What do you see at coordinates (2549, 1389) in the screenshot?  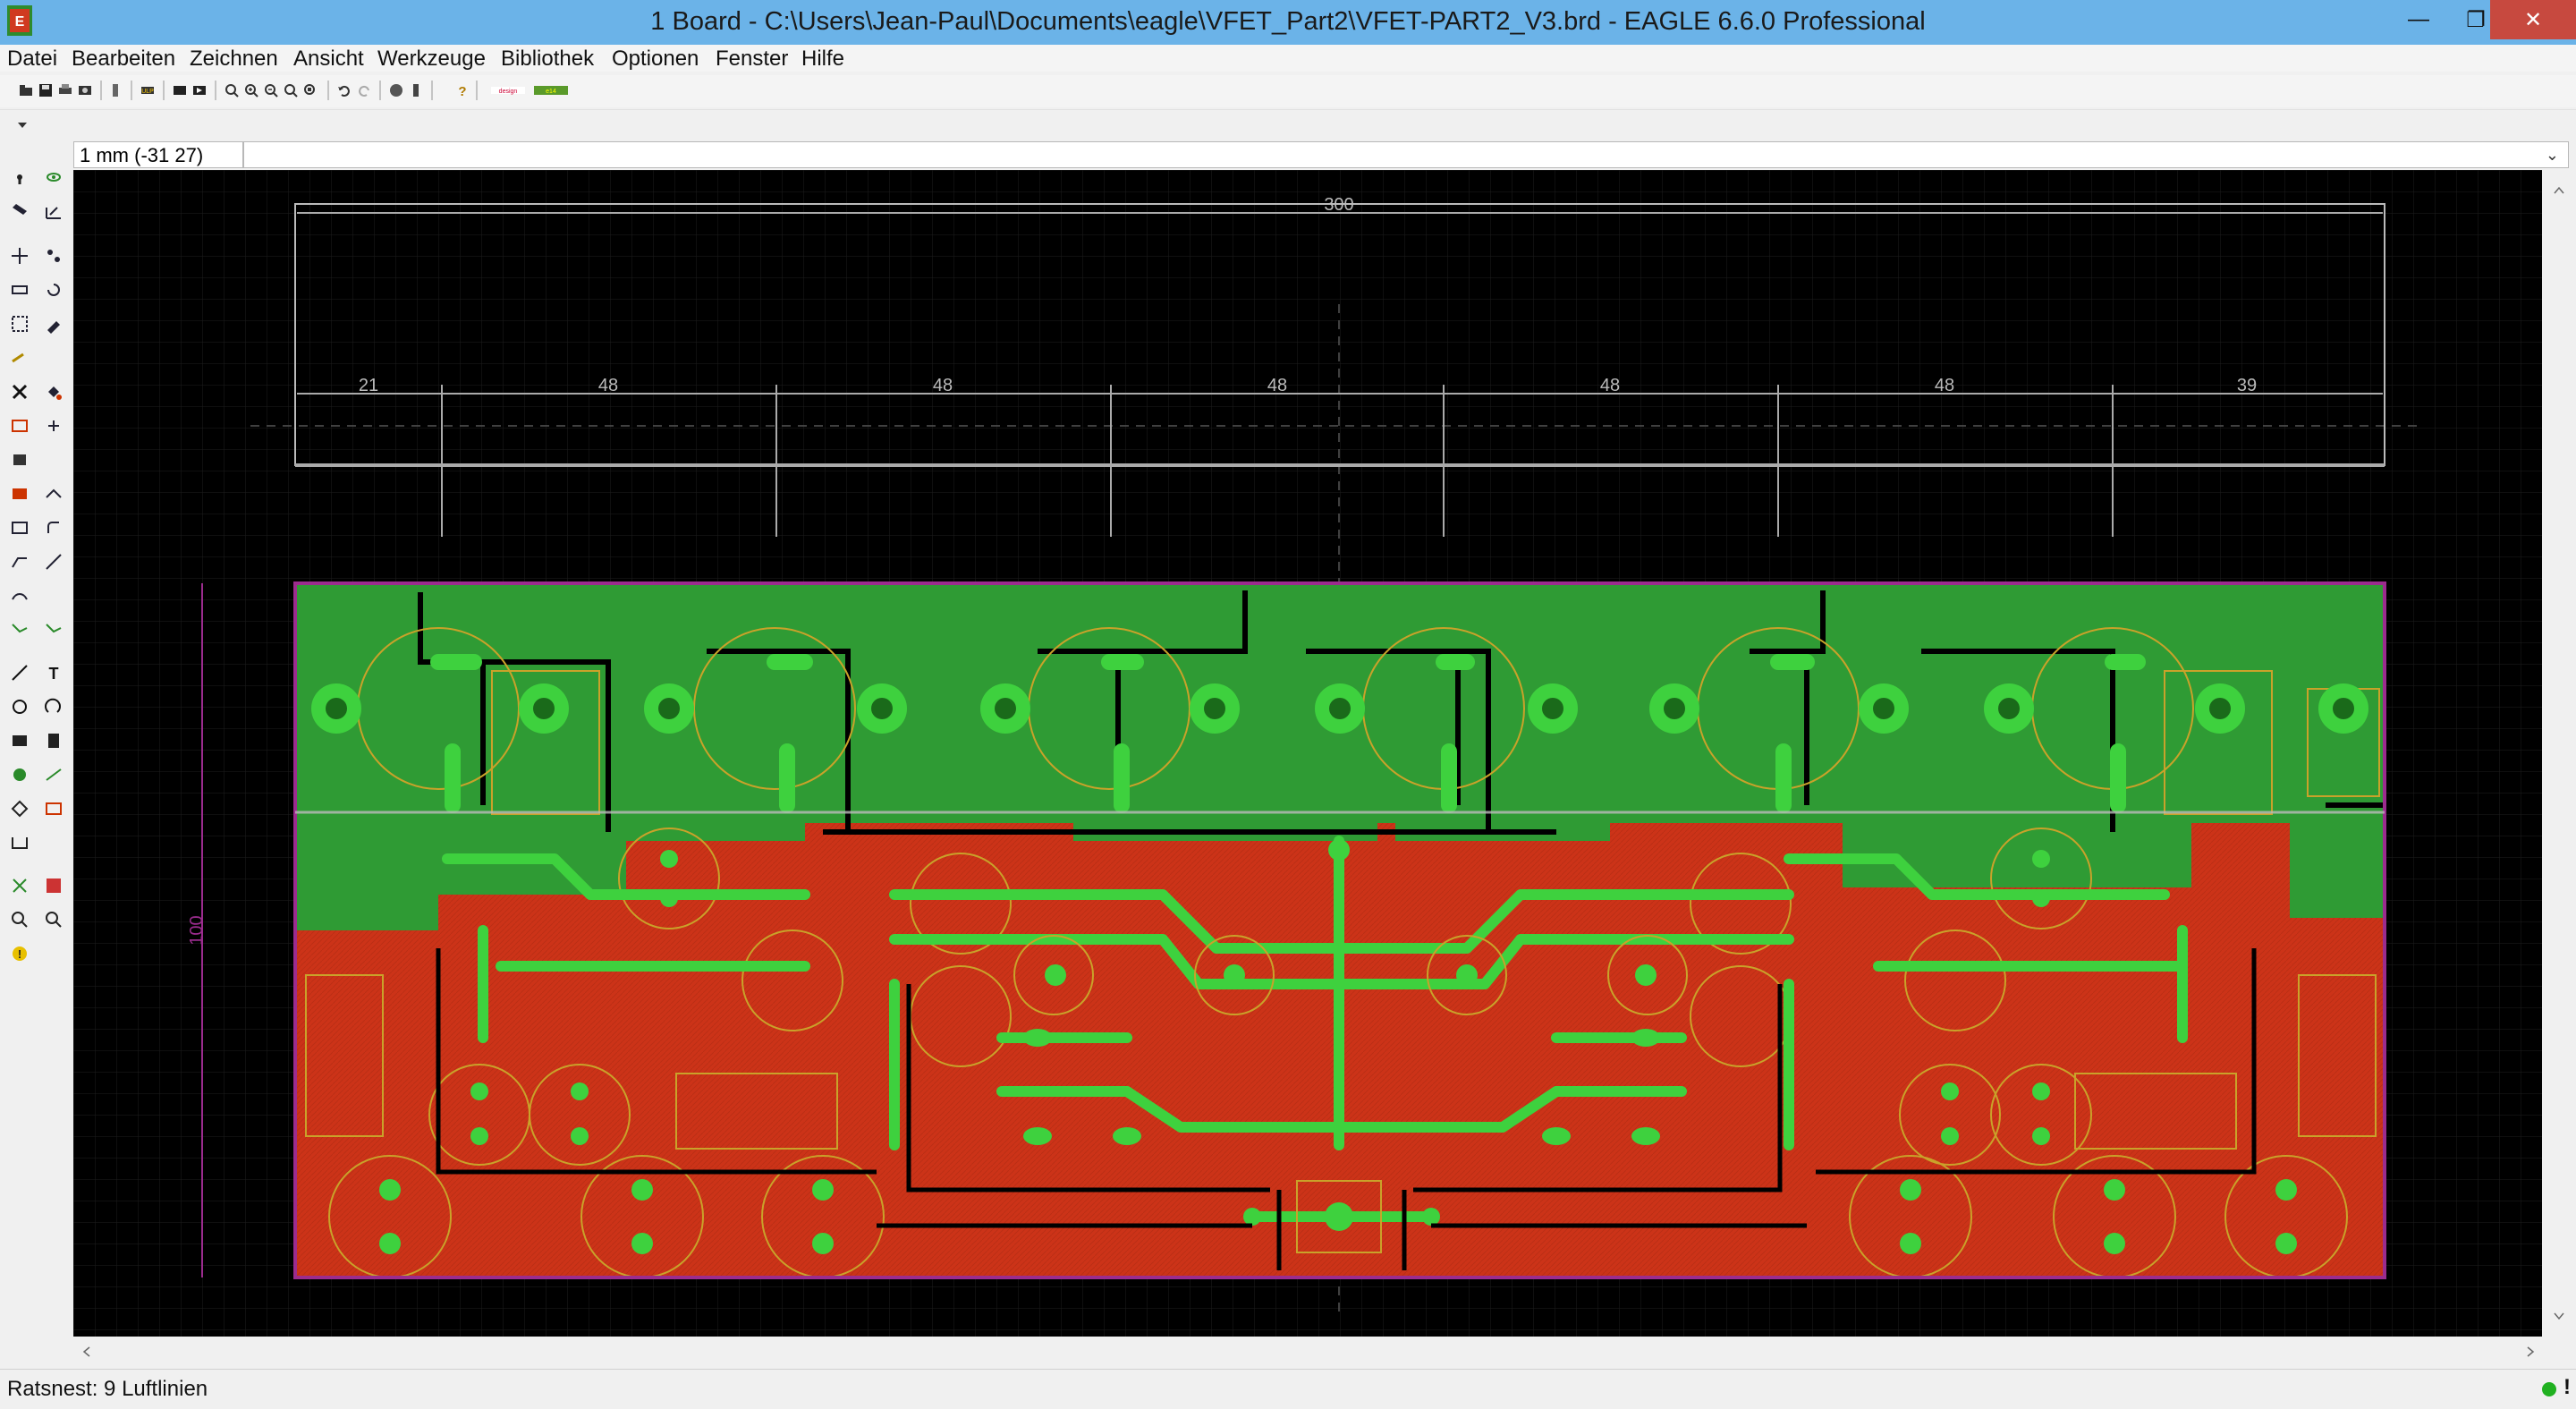 I see `status-light-icon` at bounding box center [2549, 1389].